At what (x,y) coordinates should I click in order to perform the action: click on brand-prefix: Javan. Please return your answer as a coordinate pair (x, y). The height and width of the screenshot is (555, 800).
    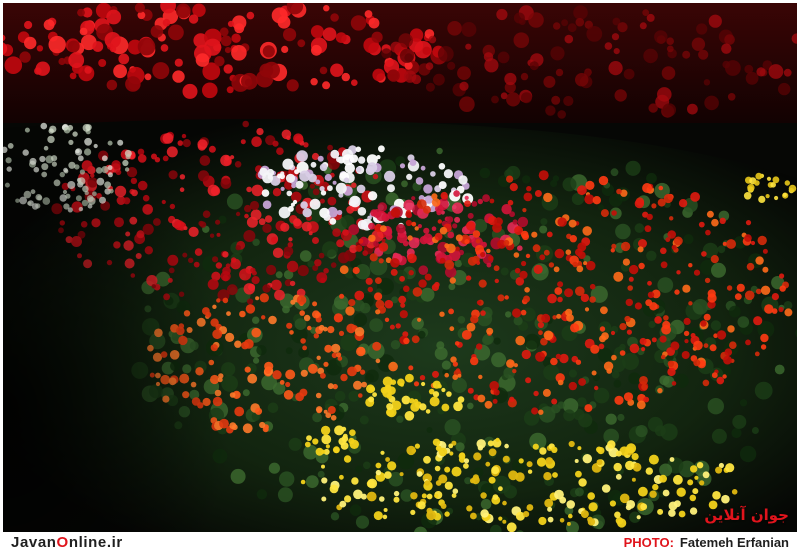
    Looking at the image, I should click on (34, 542).